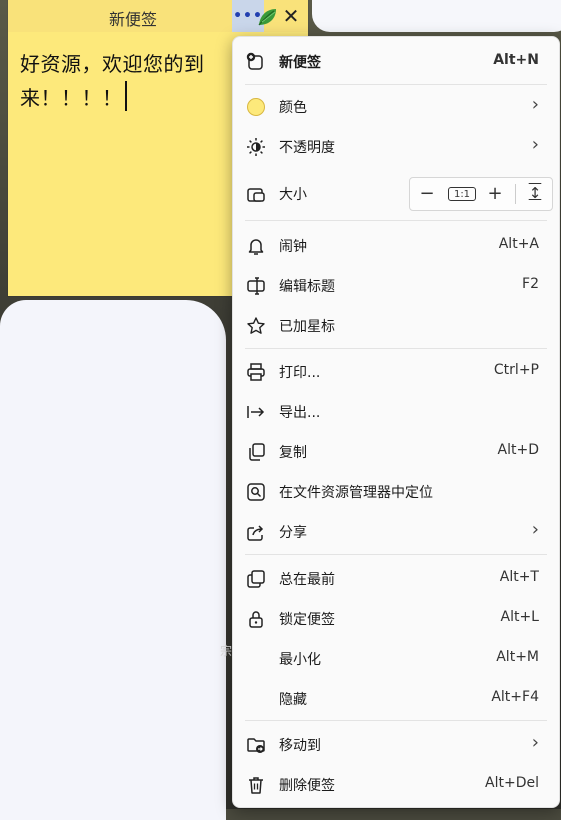 This screenshot has height=820, width=561. Describe the element at coordinates (396, 106) in the screenshot. I see `menu-item-color: 颜色 ›` at that location.